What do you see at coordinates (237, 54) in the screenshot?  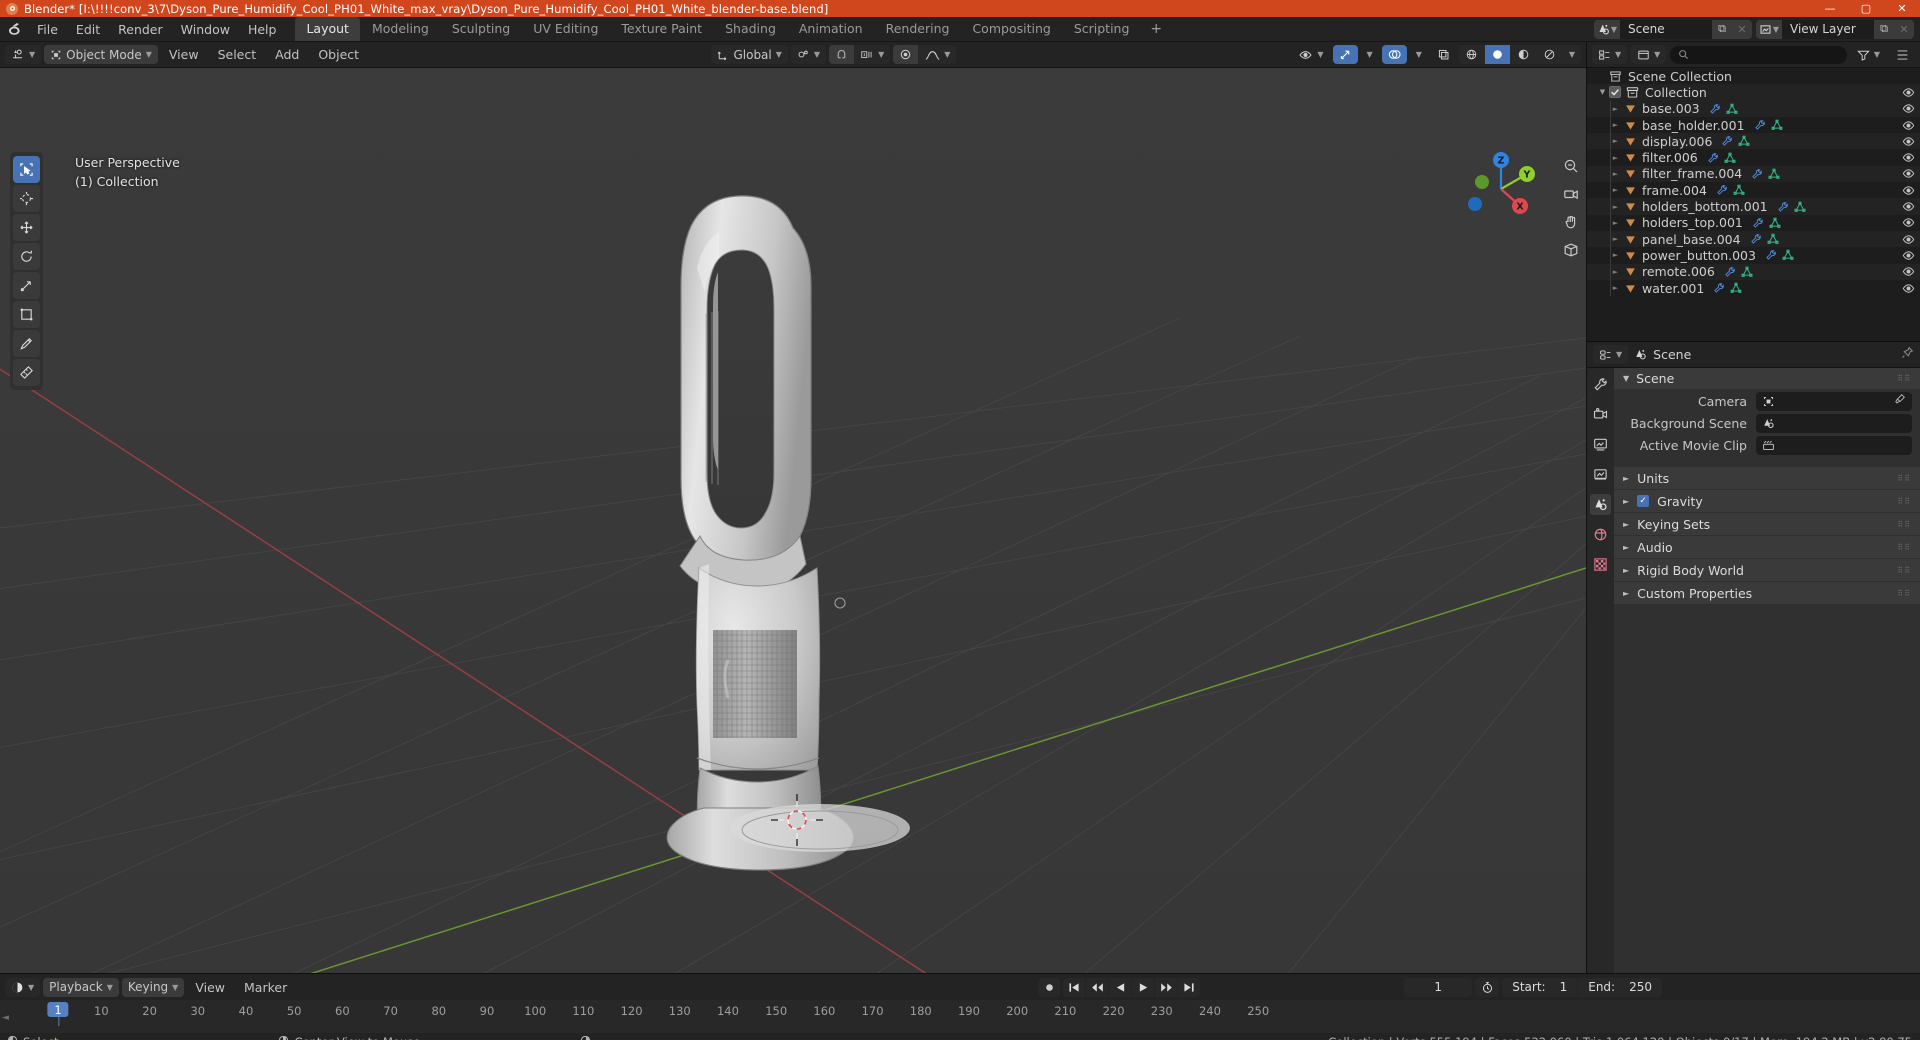 I see `viewport-menu-select: Select` at bounding box center [237, 54].